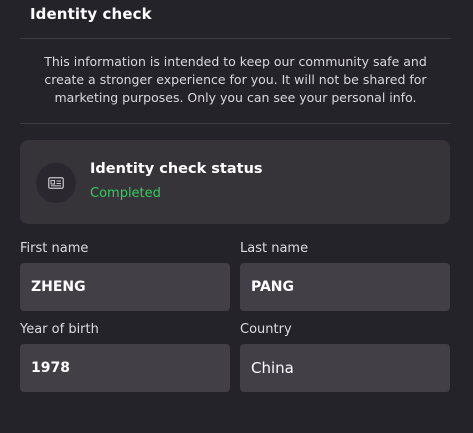 The image size is (473, 433). Describe the element at coordinates (235, 38) in the screenshot. I see `header-divider` at that location.